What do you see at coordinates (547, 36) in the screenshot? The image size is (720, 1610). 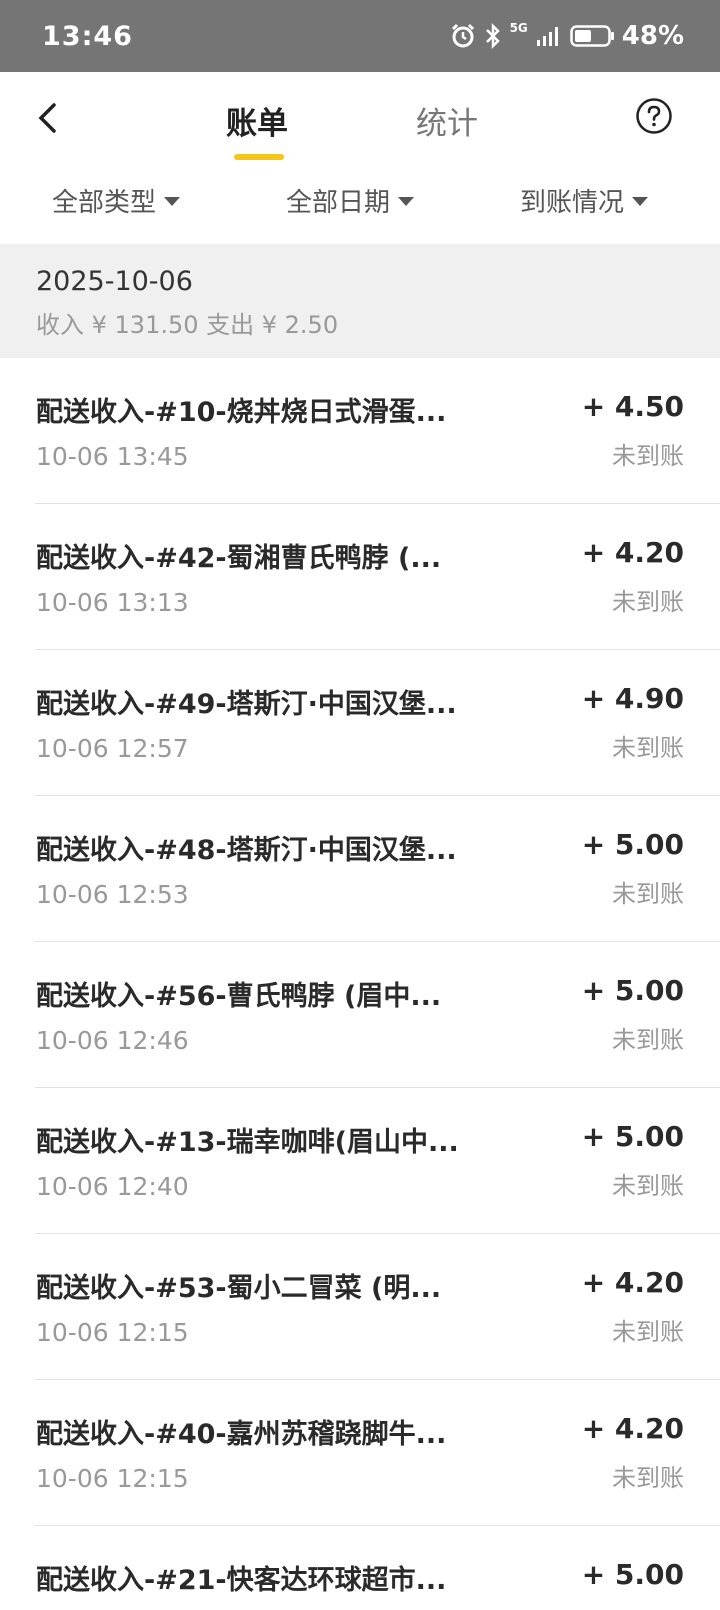 I see `signal-icon` at bounding box center [547, 36].